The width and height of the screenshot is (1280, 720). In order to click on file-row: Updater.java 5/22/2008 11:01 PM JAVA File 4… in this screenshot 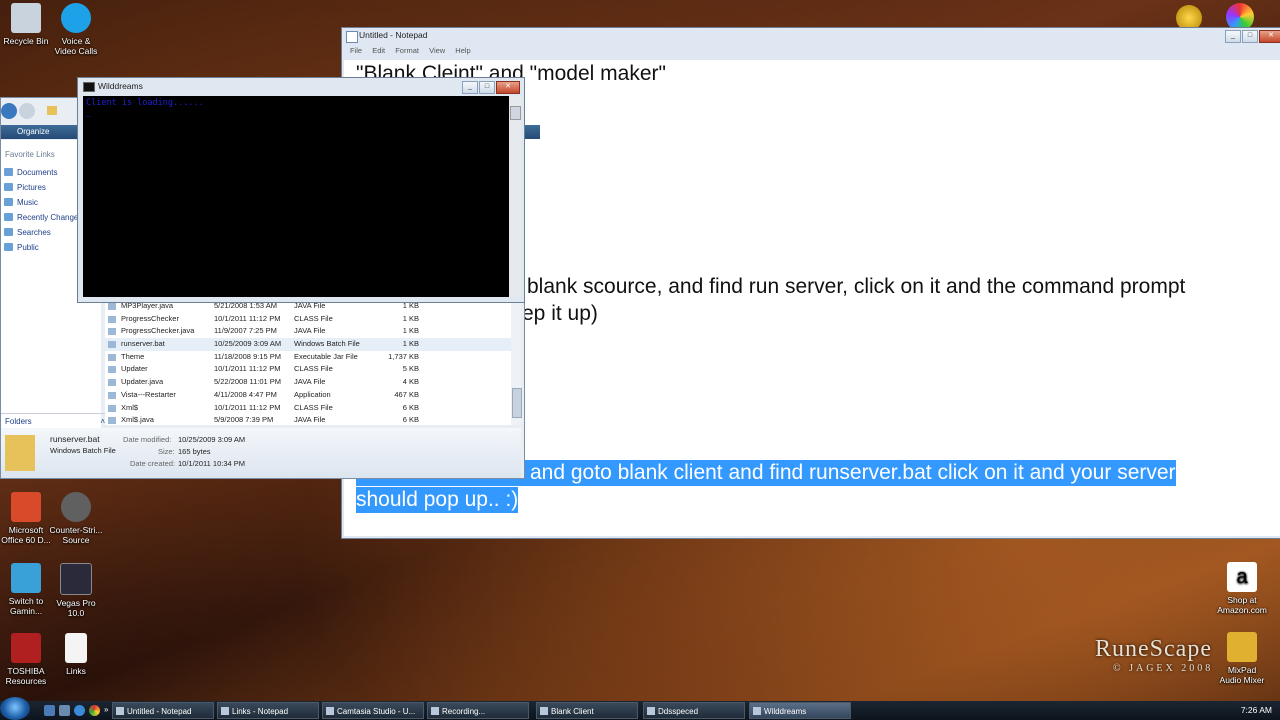, I will do `click(308, 382)`.